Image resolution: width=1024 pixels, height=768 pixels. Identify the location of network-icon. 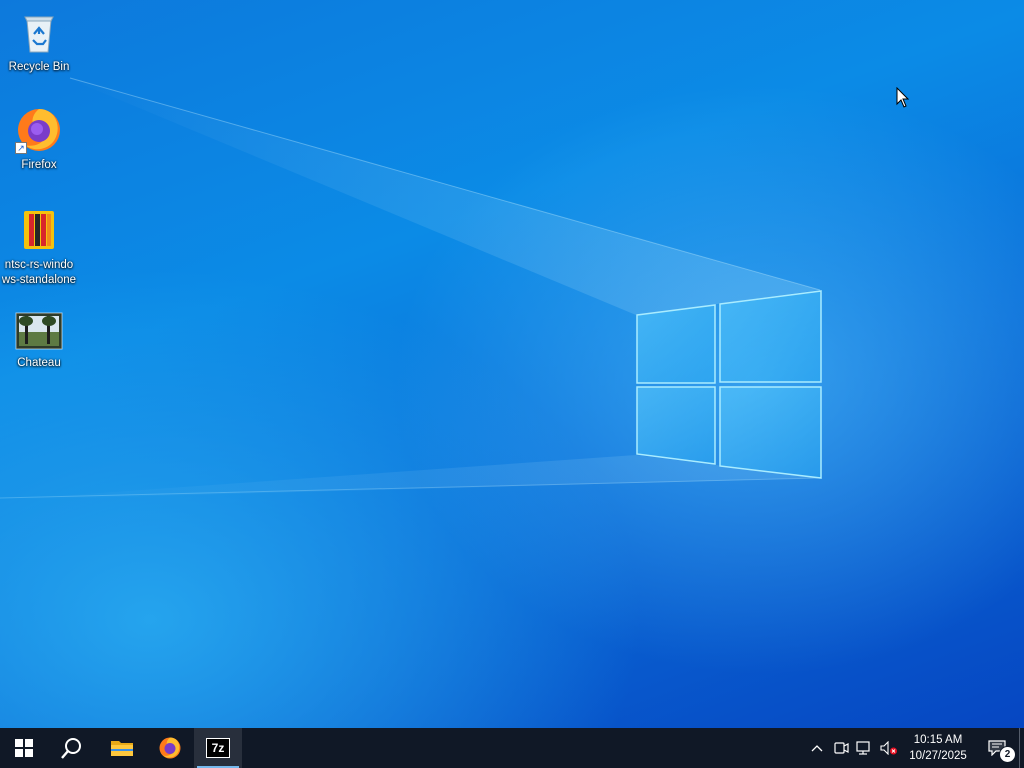
(863, 748).